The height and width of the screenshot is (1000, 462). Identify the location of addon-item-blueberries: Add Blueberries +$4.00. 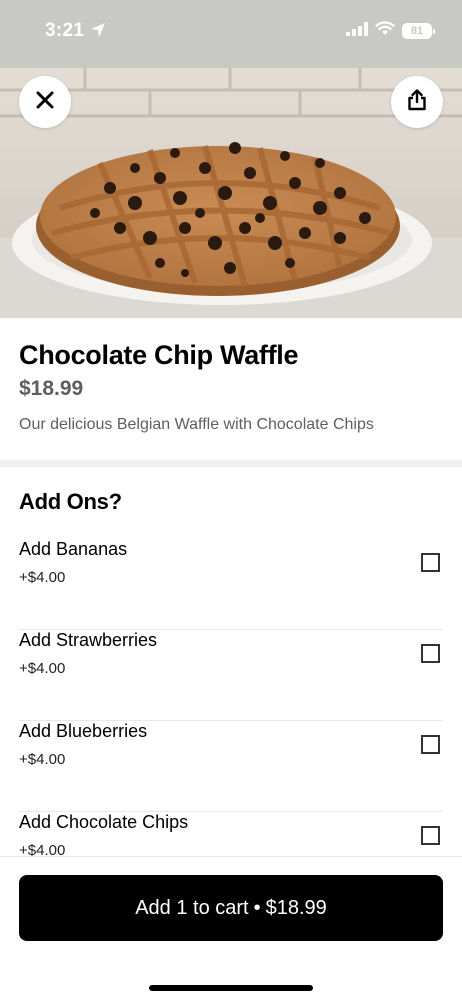
(231, 766).